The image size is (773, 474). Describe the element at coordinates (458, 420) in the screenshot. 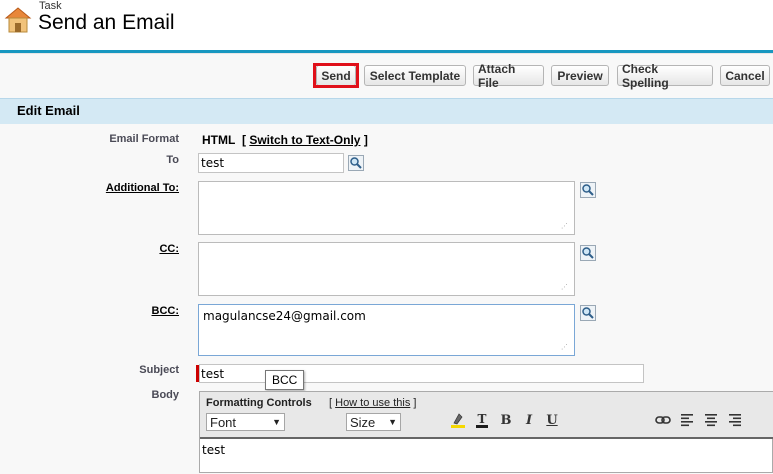

I see `highlight-color-icon` at that location.